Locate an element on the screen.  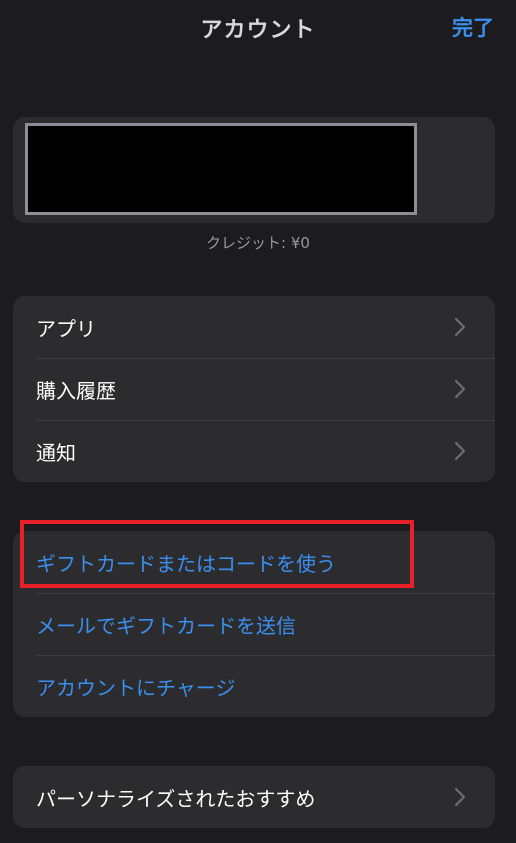
add-funds-label: アカウントにチャージ is located at coordinates (136, 687).